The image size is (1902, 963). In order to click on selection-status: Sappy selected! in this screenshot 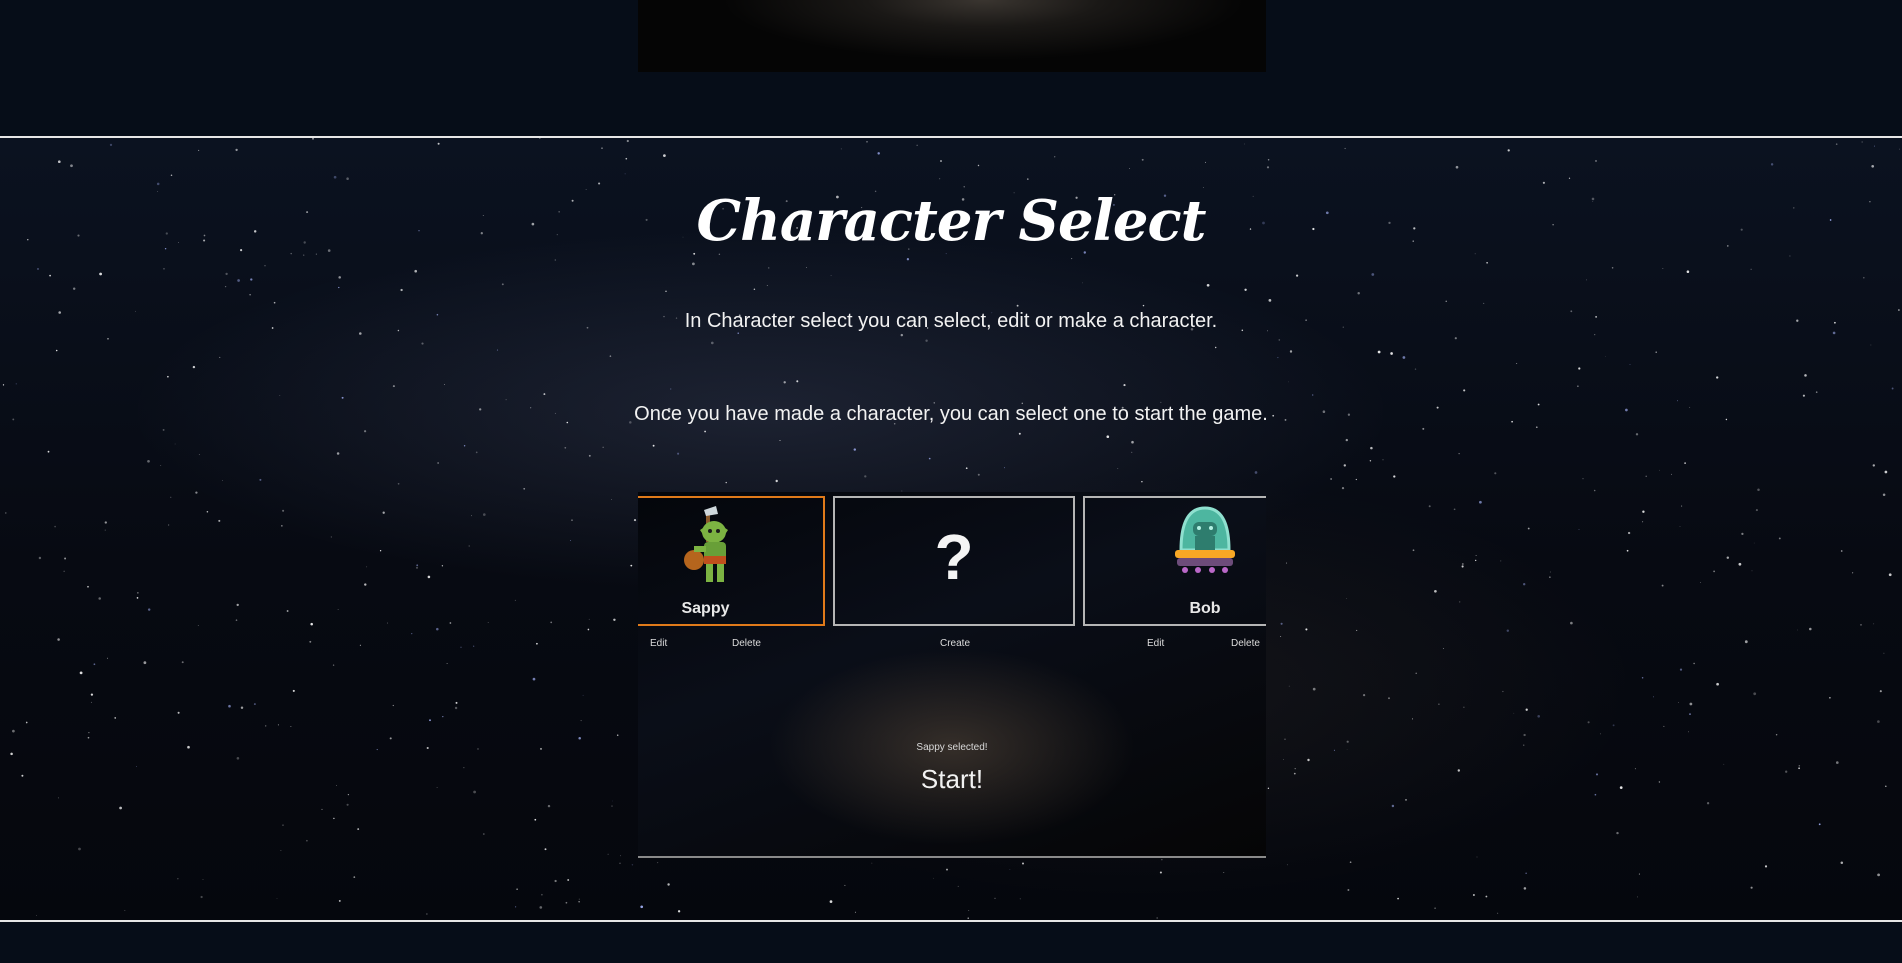, I will do `click(952, 747)`.